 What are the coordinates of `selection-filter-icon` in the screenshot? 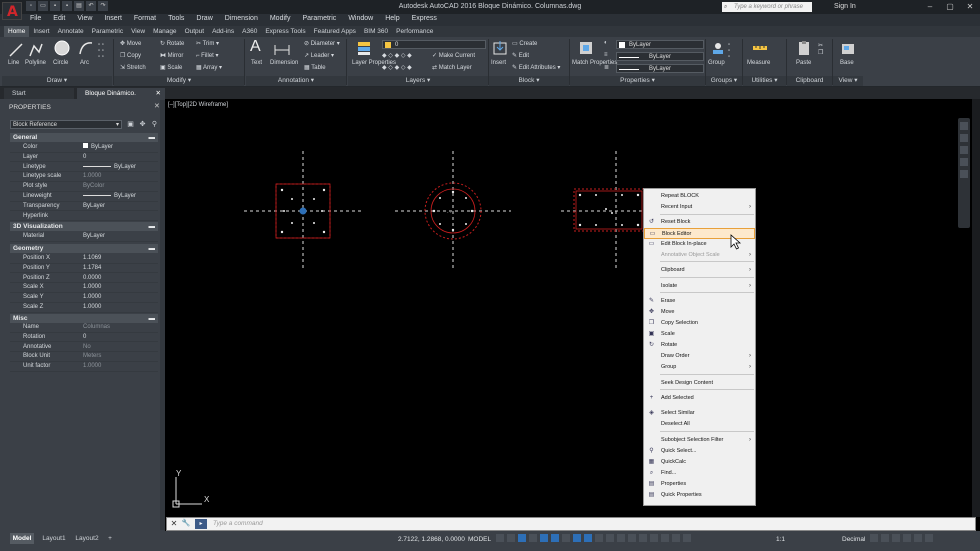 It's located at (654, 538).